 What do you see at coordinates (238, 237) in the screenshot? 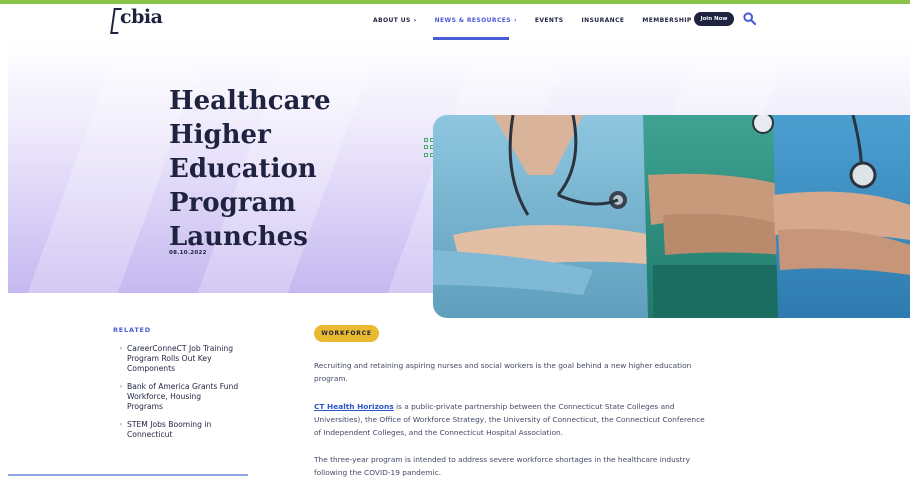
I see `title-line: Launches` at bounding box center [238, 237].